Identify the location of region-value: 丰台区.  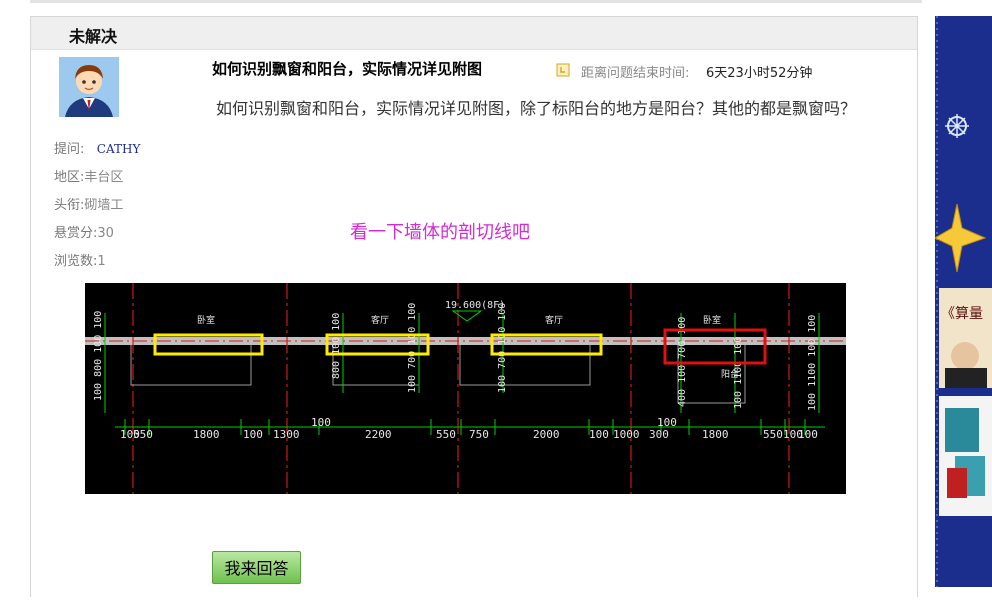
(104, 177).